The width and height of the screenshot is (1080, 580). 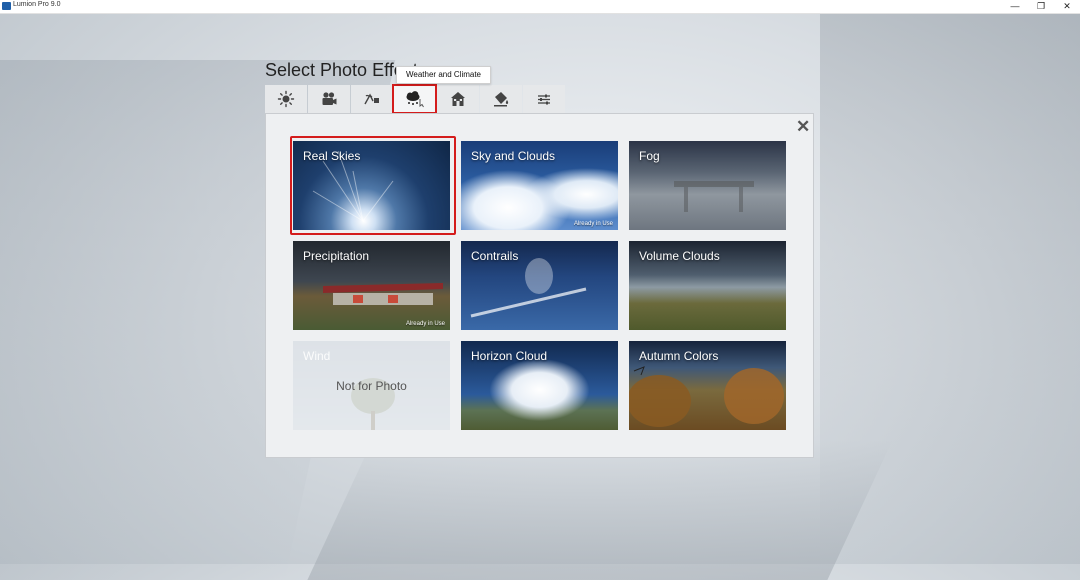 I want to click on effect-contrails: Contrails, so click(x=539, y=285).